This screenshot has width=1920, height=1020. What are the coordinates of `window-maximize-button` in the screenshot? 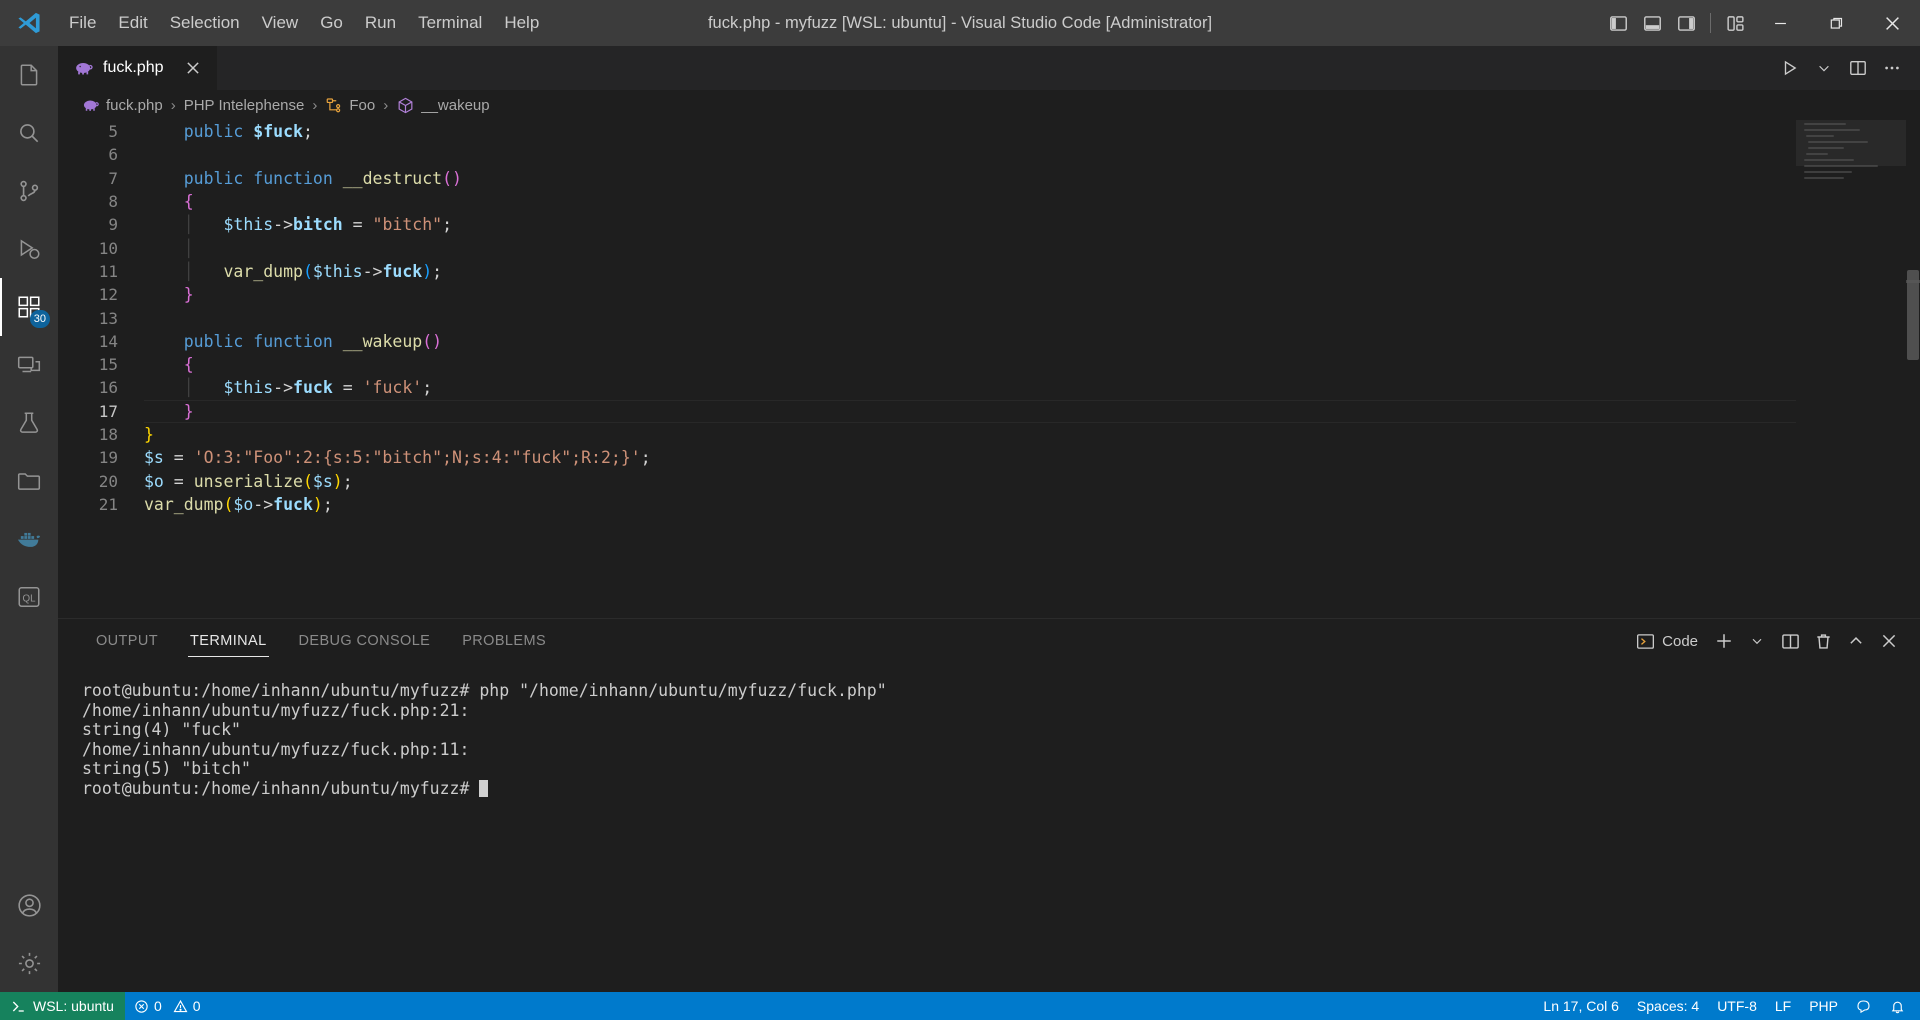 It's located at (1836, 23).